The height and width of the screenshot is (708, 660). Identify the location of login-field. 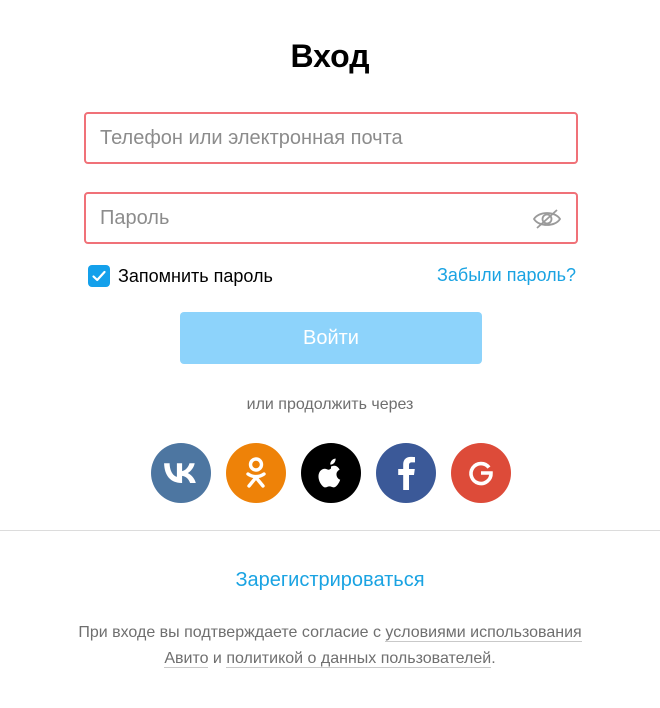
(331, 138).